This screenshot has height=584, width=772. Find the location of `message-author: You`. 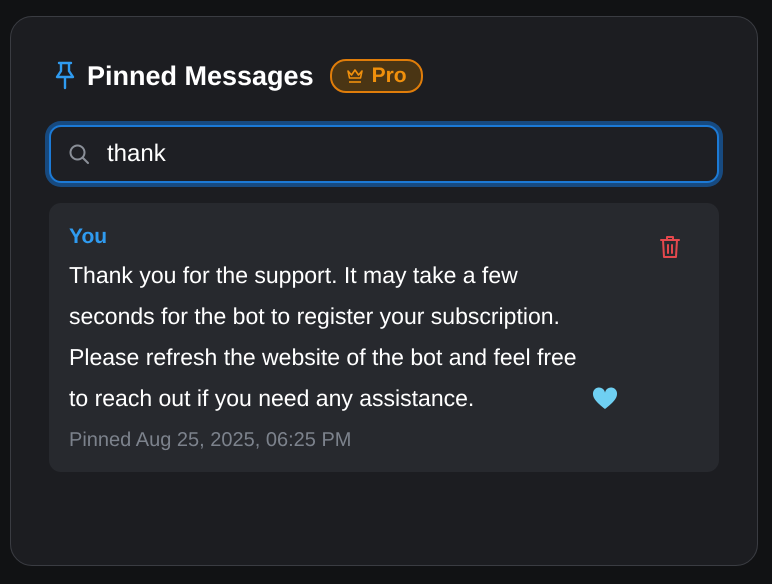

message-author: You is located at coordinates (88, 237).